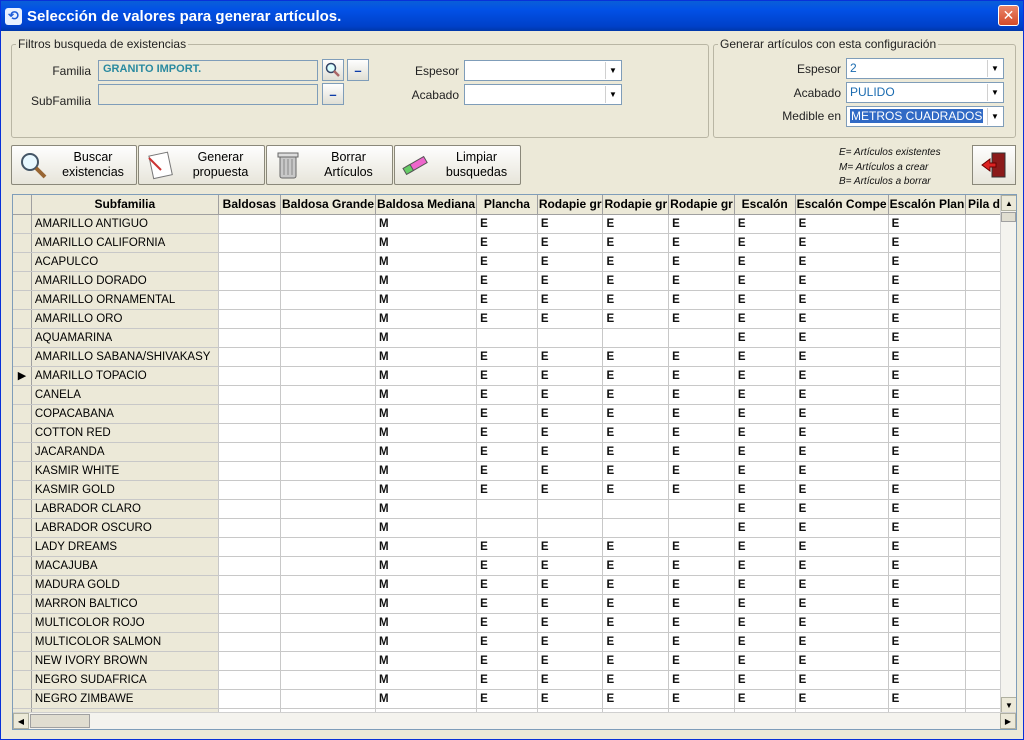 This screenshot has height=740, width=1024. Describe the element at coordinates (765, 205) in the screenshot. I see `column-header: Escalón` at that location.